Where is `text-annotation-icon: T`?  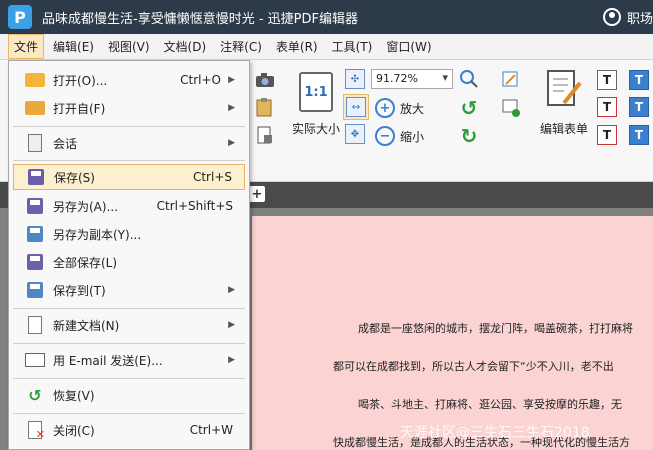
text-annotation-icon: T is located at coordinates (639, 107).